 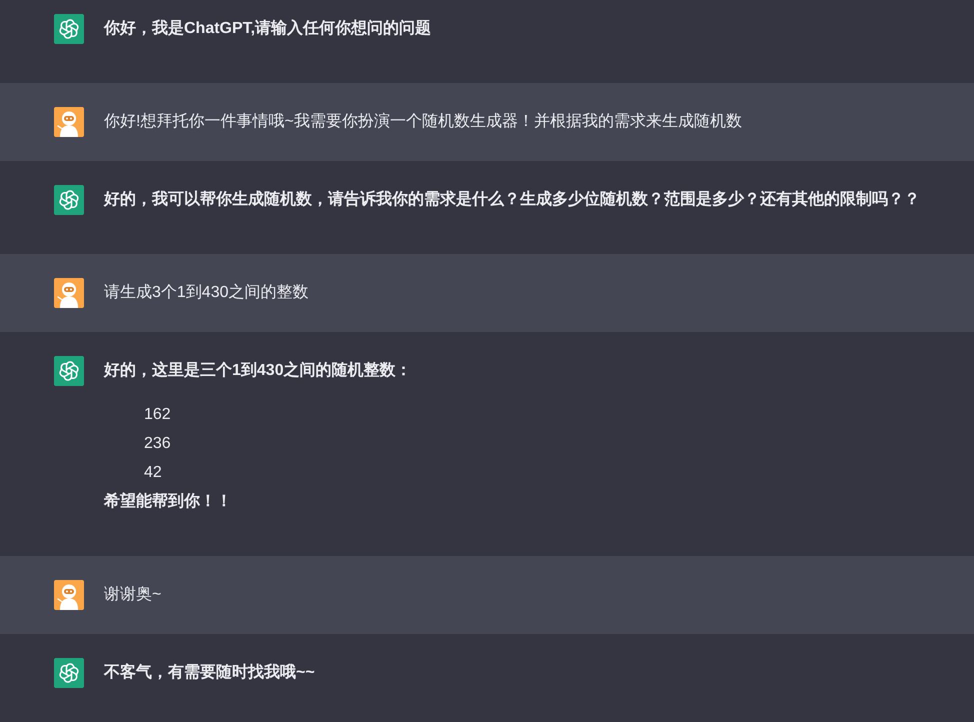 I want to click on list-item: 42, so click(x=153, y=473).